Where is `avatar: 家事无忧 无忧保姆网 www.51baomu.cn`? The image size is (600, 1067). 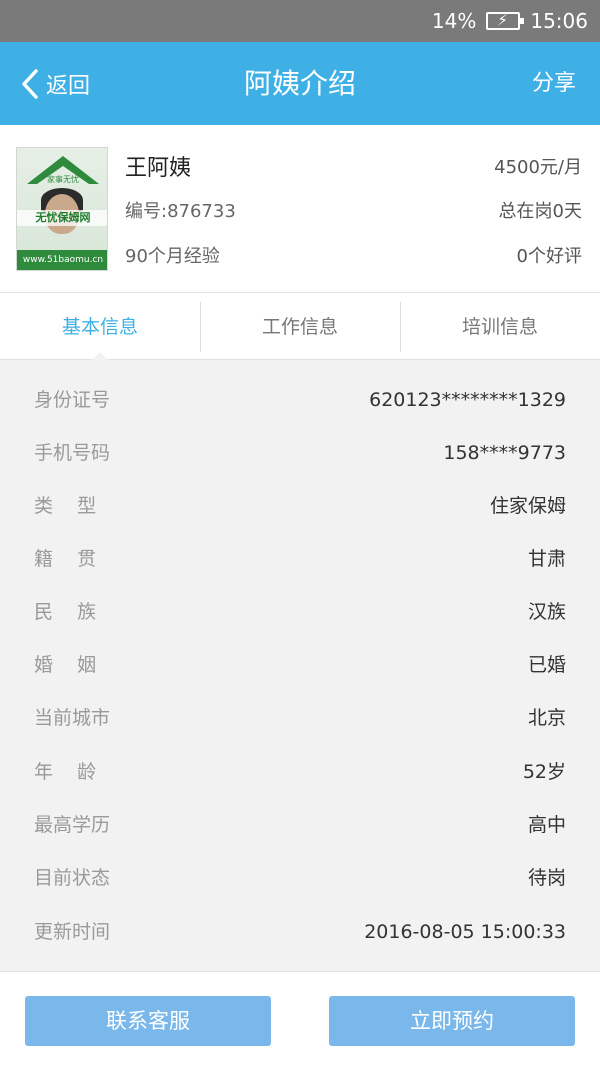 avatar: 家事无忧 无忧保姆网 www.51baomu.cn is located at coordinates (62, 209).